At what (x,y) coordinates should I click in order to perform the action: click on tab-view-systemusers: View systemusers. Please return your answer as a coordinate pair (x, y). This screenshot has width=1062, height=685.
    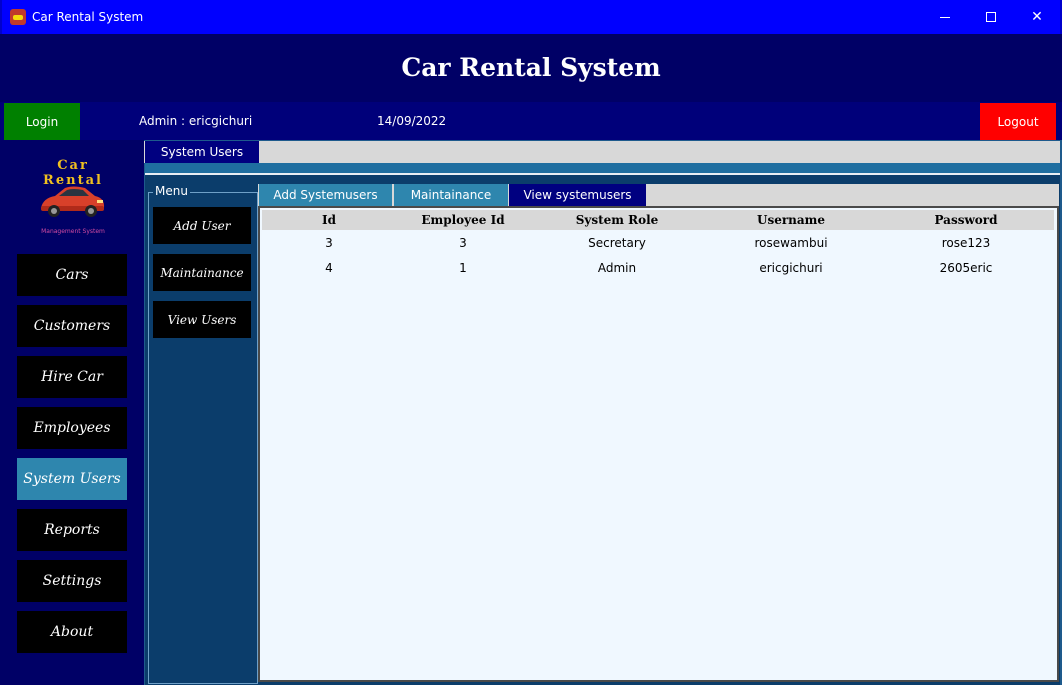
    Looking at the image, I should click on (577, 195).